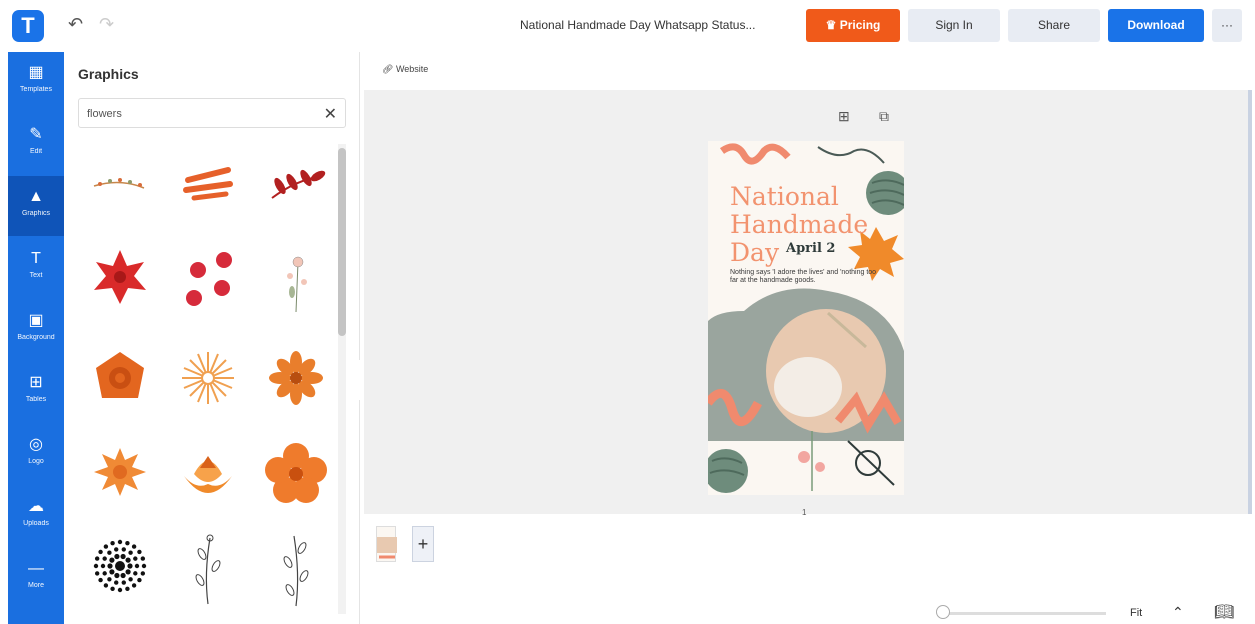  What do you see at coordinates (36, 151) in the screenshot?
I see `sidebar-item-label: Edit` at bounding box center [36, 151].